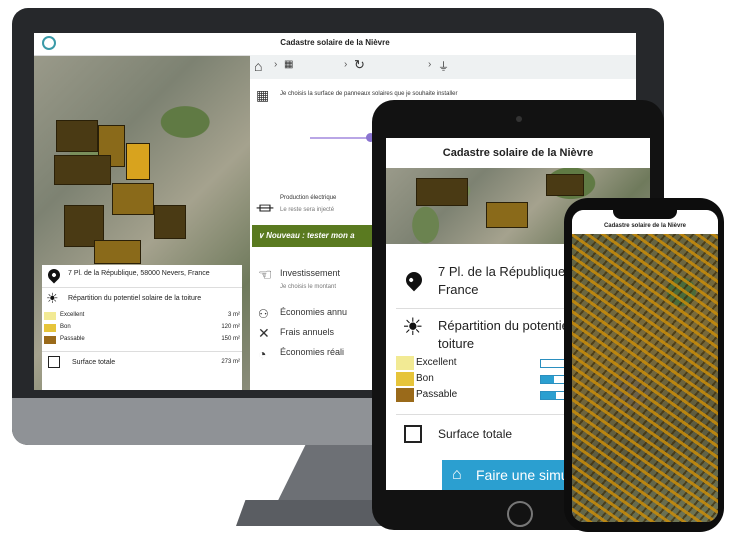 The image size is (729, 539). I want to click on roof-tile-selected, so click(138, 161).